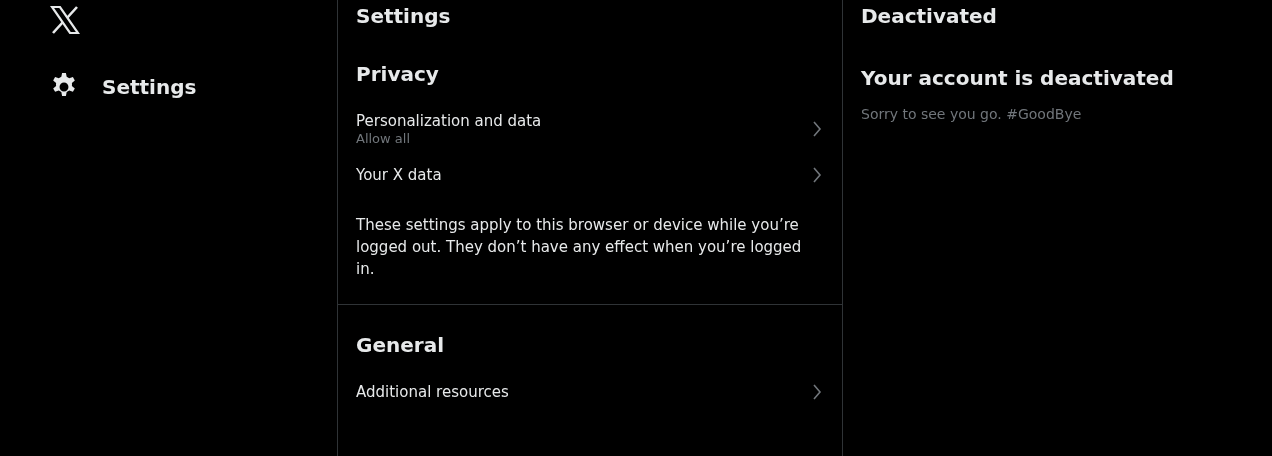  What do you see at coordinates (590, 175) in the screenshot?
I see `menu-row: Your X data` at bounding box center [590, 175].